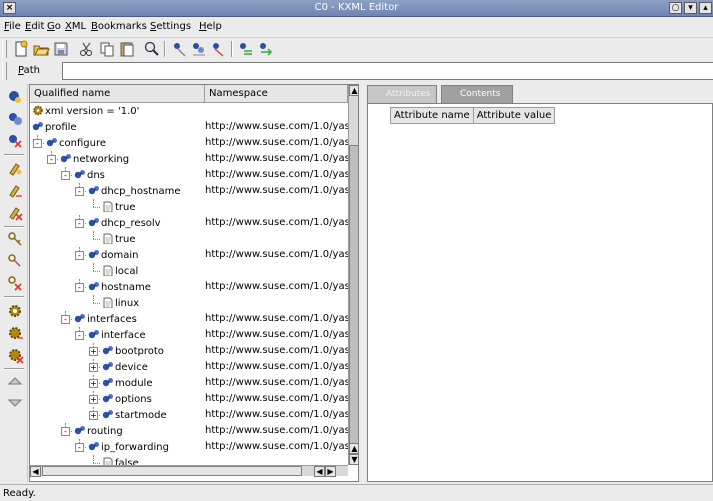 The height and width of the screenshot is (501, 713). What do you see at coordinates (15, 97) in the screenshot?
I see `add-child-element-icon` at bounding box center [15, 97].